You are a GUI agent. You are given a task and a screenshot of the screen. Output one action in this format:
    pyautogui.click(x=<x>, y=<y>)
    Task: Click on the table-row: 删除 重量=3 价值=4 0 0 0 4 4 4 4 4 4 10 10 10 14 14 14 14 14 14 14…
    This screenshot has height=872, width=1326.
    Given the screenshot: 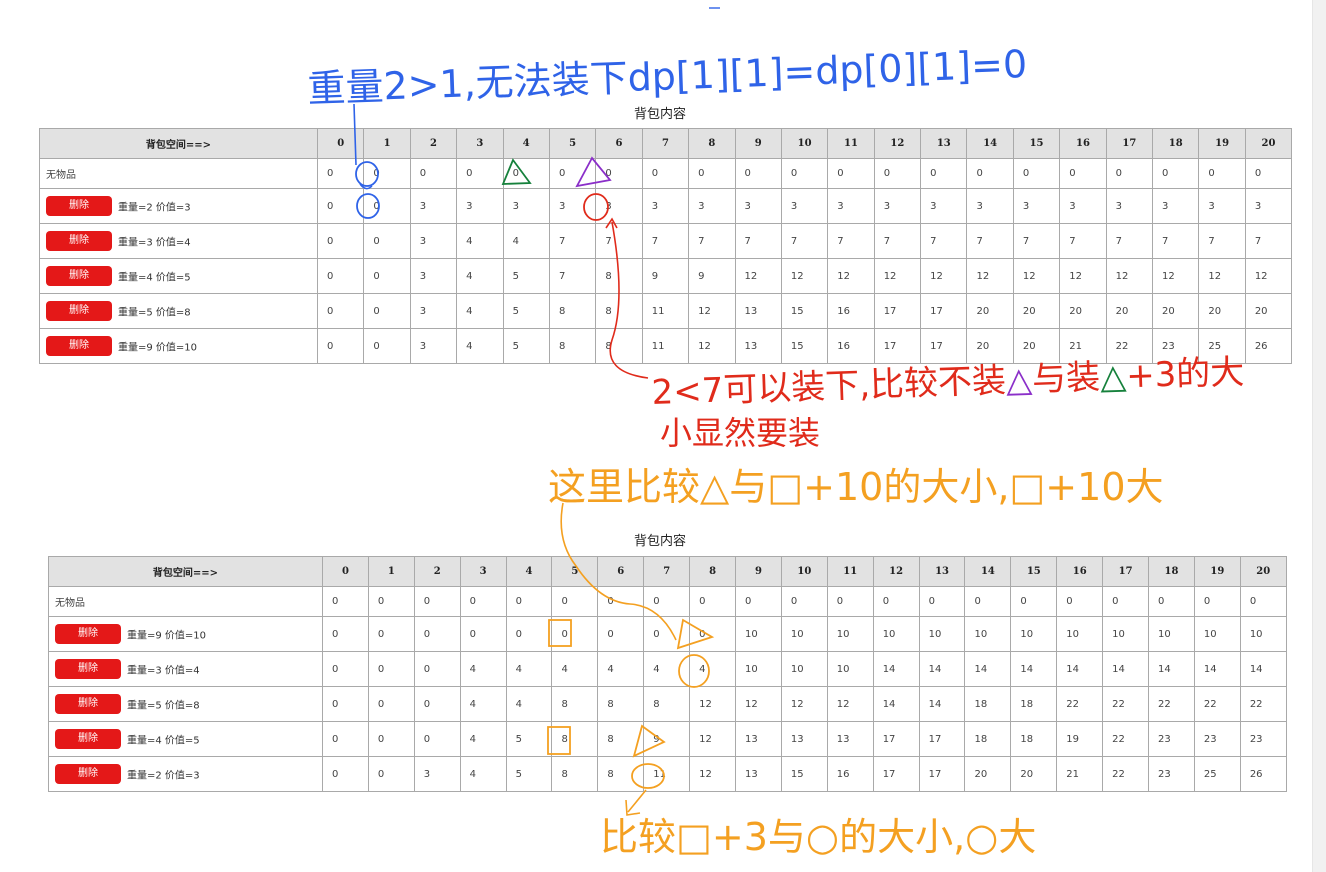 What is the action you would take?
    pyautogui.click(x=667, y=669)
    